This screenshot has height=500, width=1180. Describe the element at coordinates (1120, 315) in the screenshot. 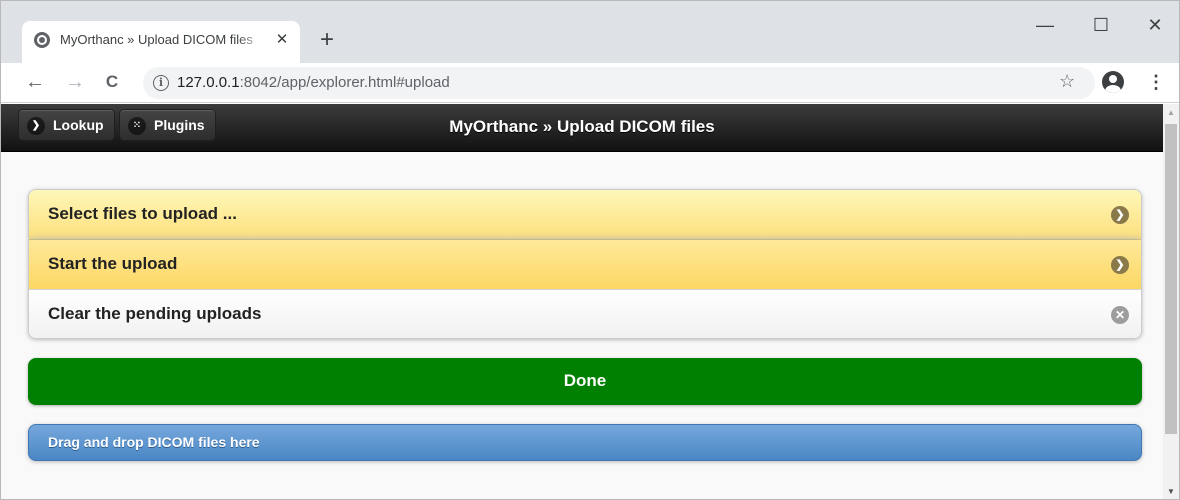

I see `delete-icon: ✕` at that location.